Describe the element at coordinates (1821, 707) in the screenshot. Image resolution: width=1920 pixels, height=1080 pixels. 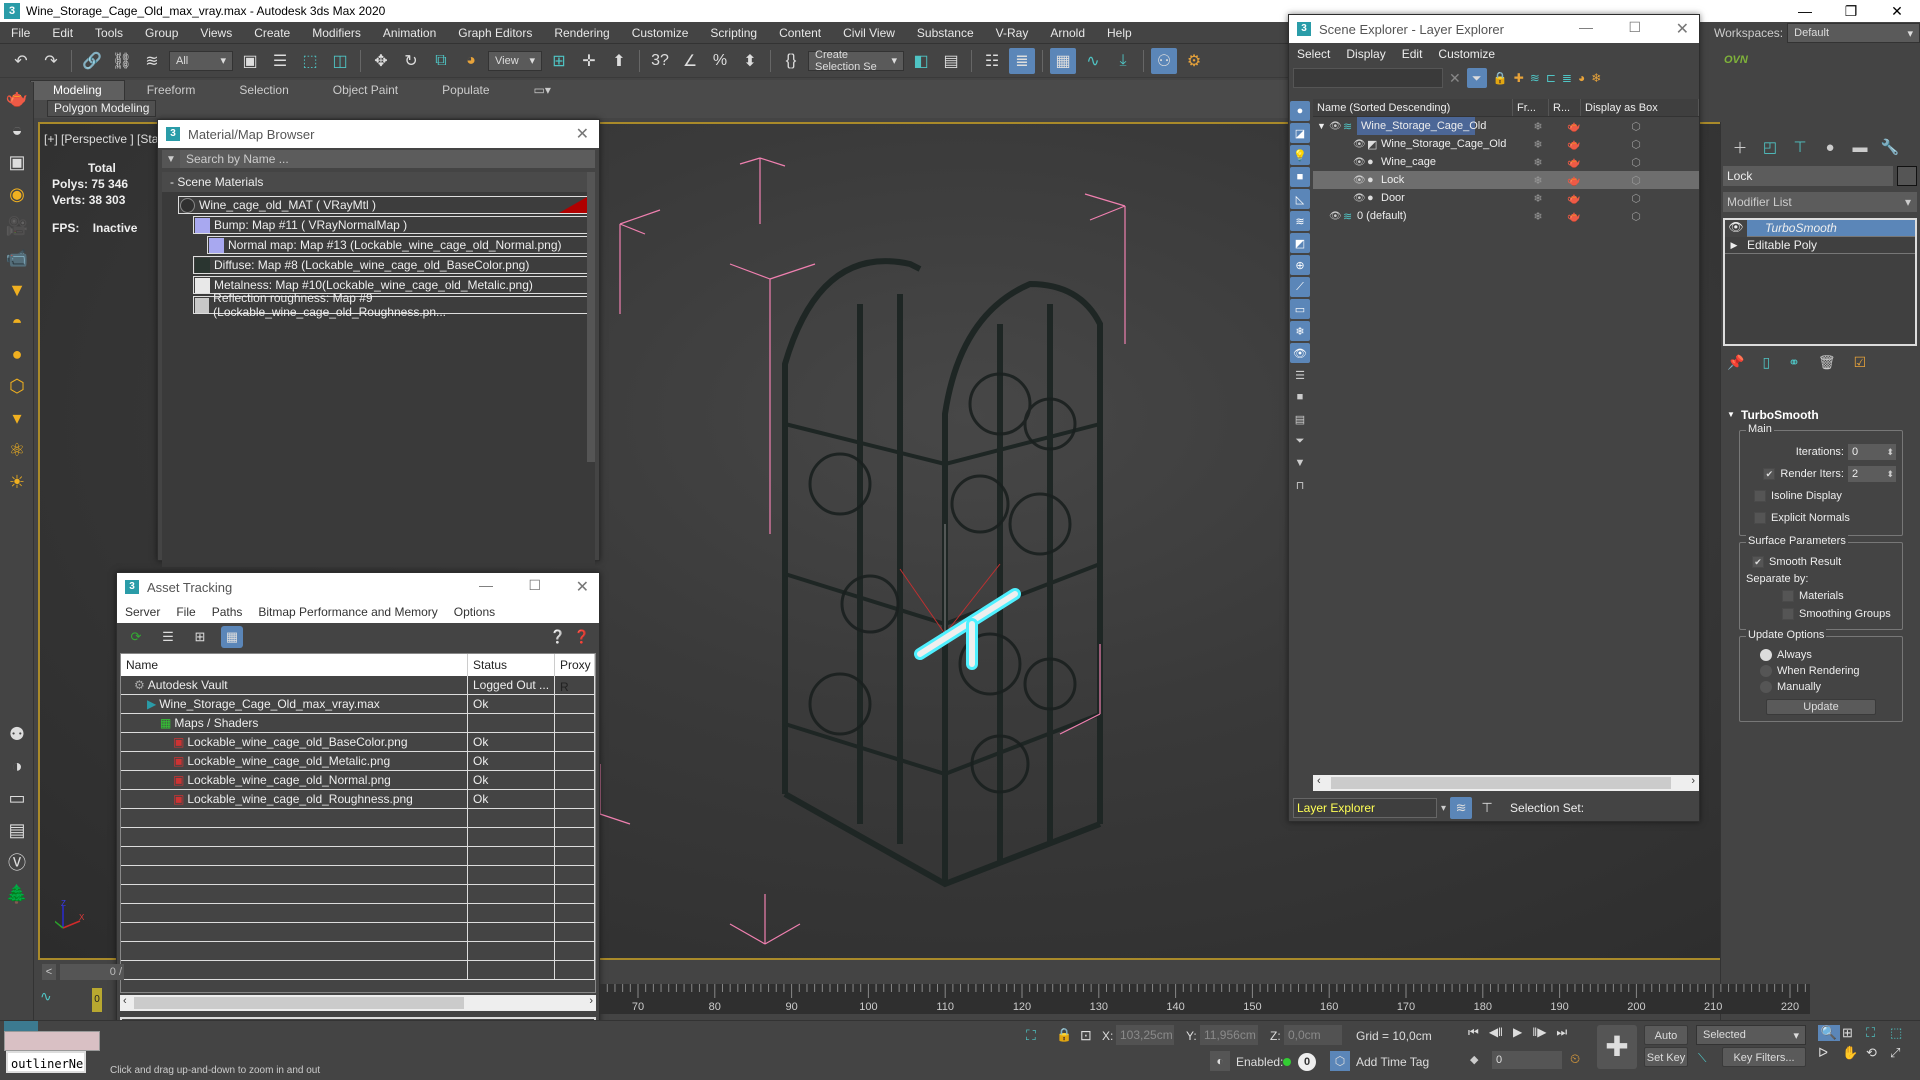
I see `update-button: Update` at that location.